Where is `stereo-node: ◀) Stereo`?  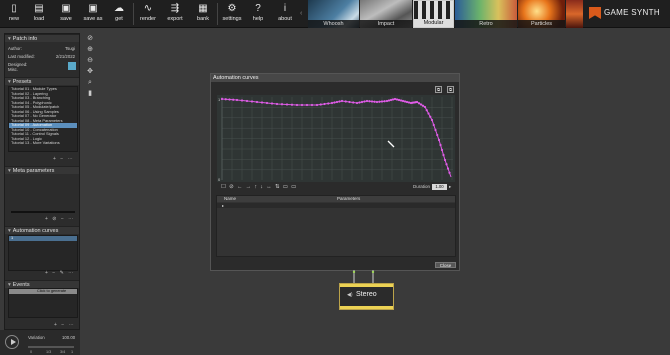
stereo-node: ◀) Stereo is located at coordinates (366, 296).